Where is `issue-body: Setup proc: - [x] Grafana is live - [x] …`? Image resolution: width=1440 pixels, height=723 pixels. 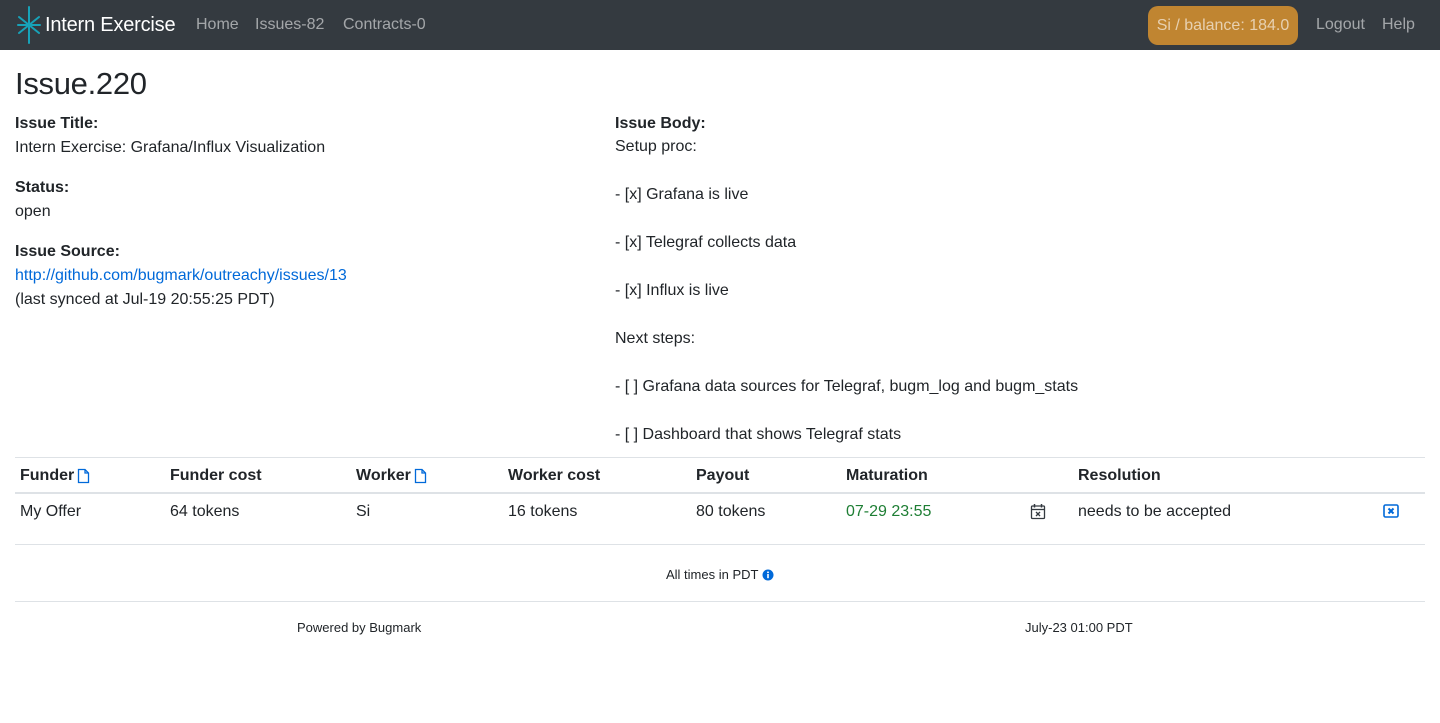
issue-body: Setup proc: - [x] Grafana is live - [x] … is located at coordinates (846, 305).